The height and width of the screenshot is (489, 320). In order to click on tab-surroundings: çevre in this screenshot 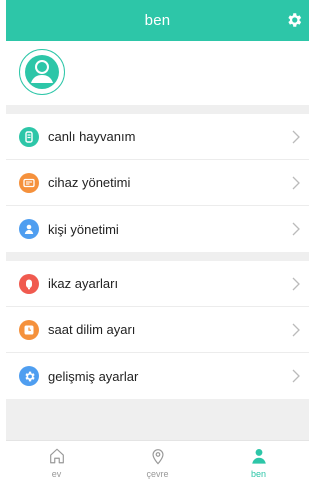, I will do `click(157, 465)`.